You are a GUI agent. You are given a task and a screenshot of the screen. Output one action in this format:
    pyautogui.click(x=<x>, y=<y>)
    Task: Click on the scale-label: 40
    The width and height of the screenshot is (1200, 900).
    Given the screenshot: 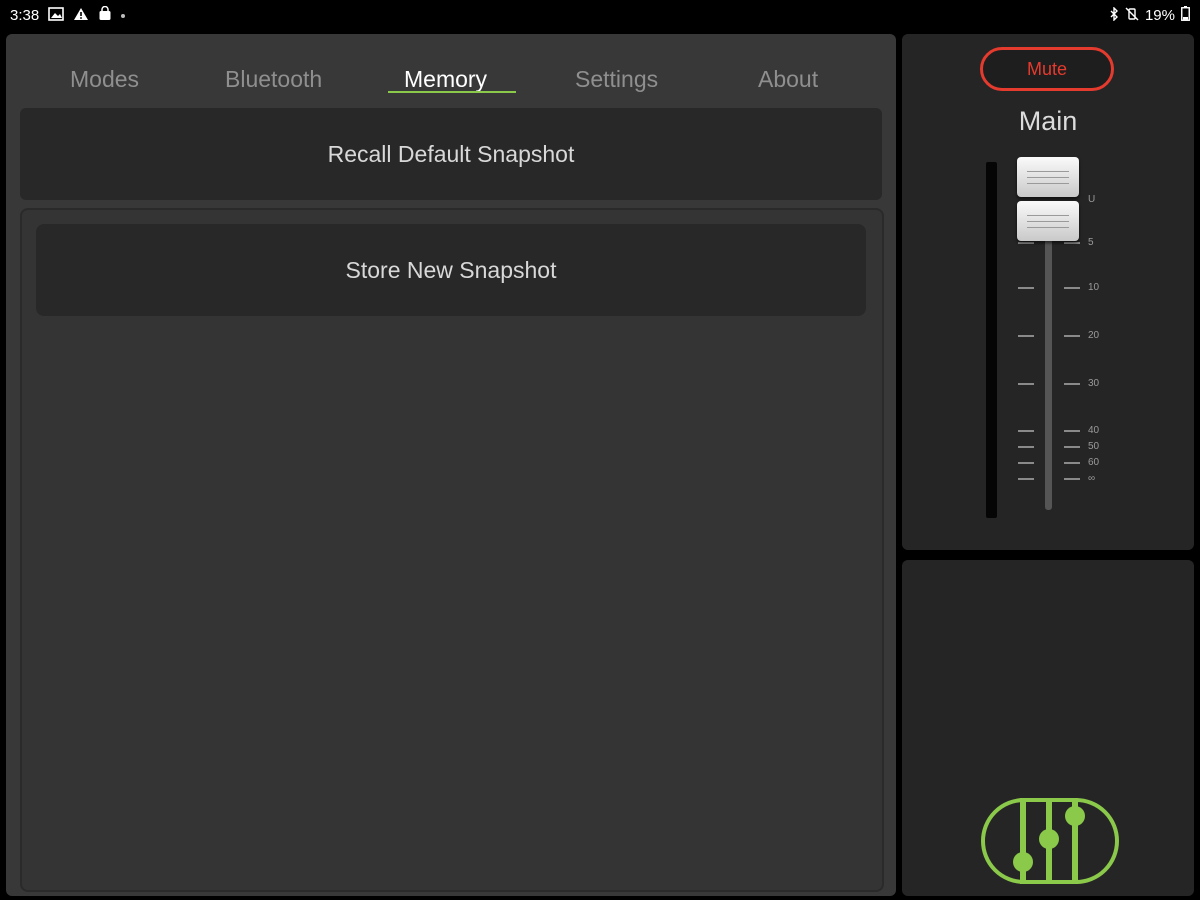 What is the action you would take?
    pyautogui.click(x=1094, y=430)
    